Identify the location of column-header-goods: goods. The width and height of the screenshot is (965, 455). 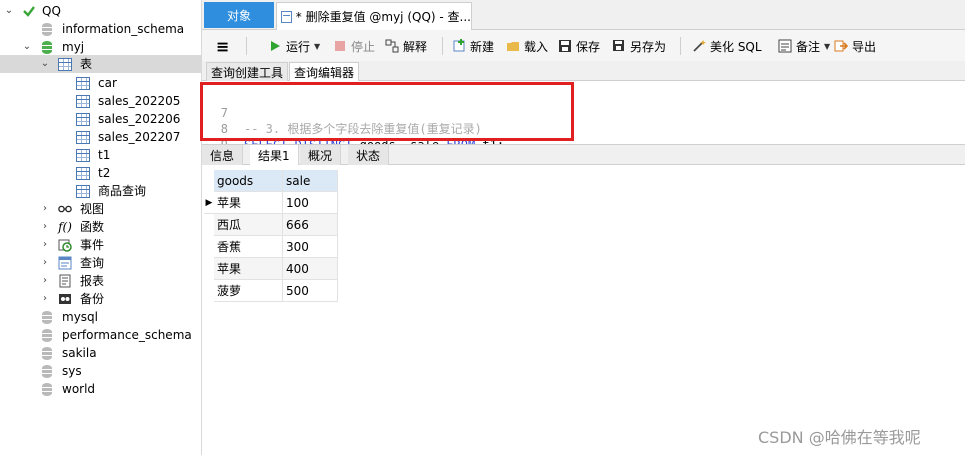
(248, 181).